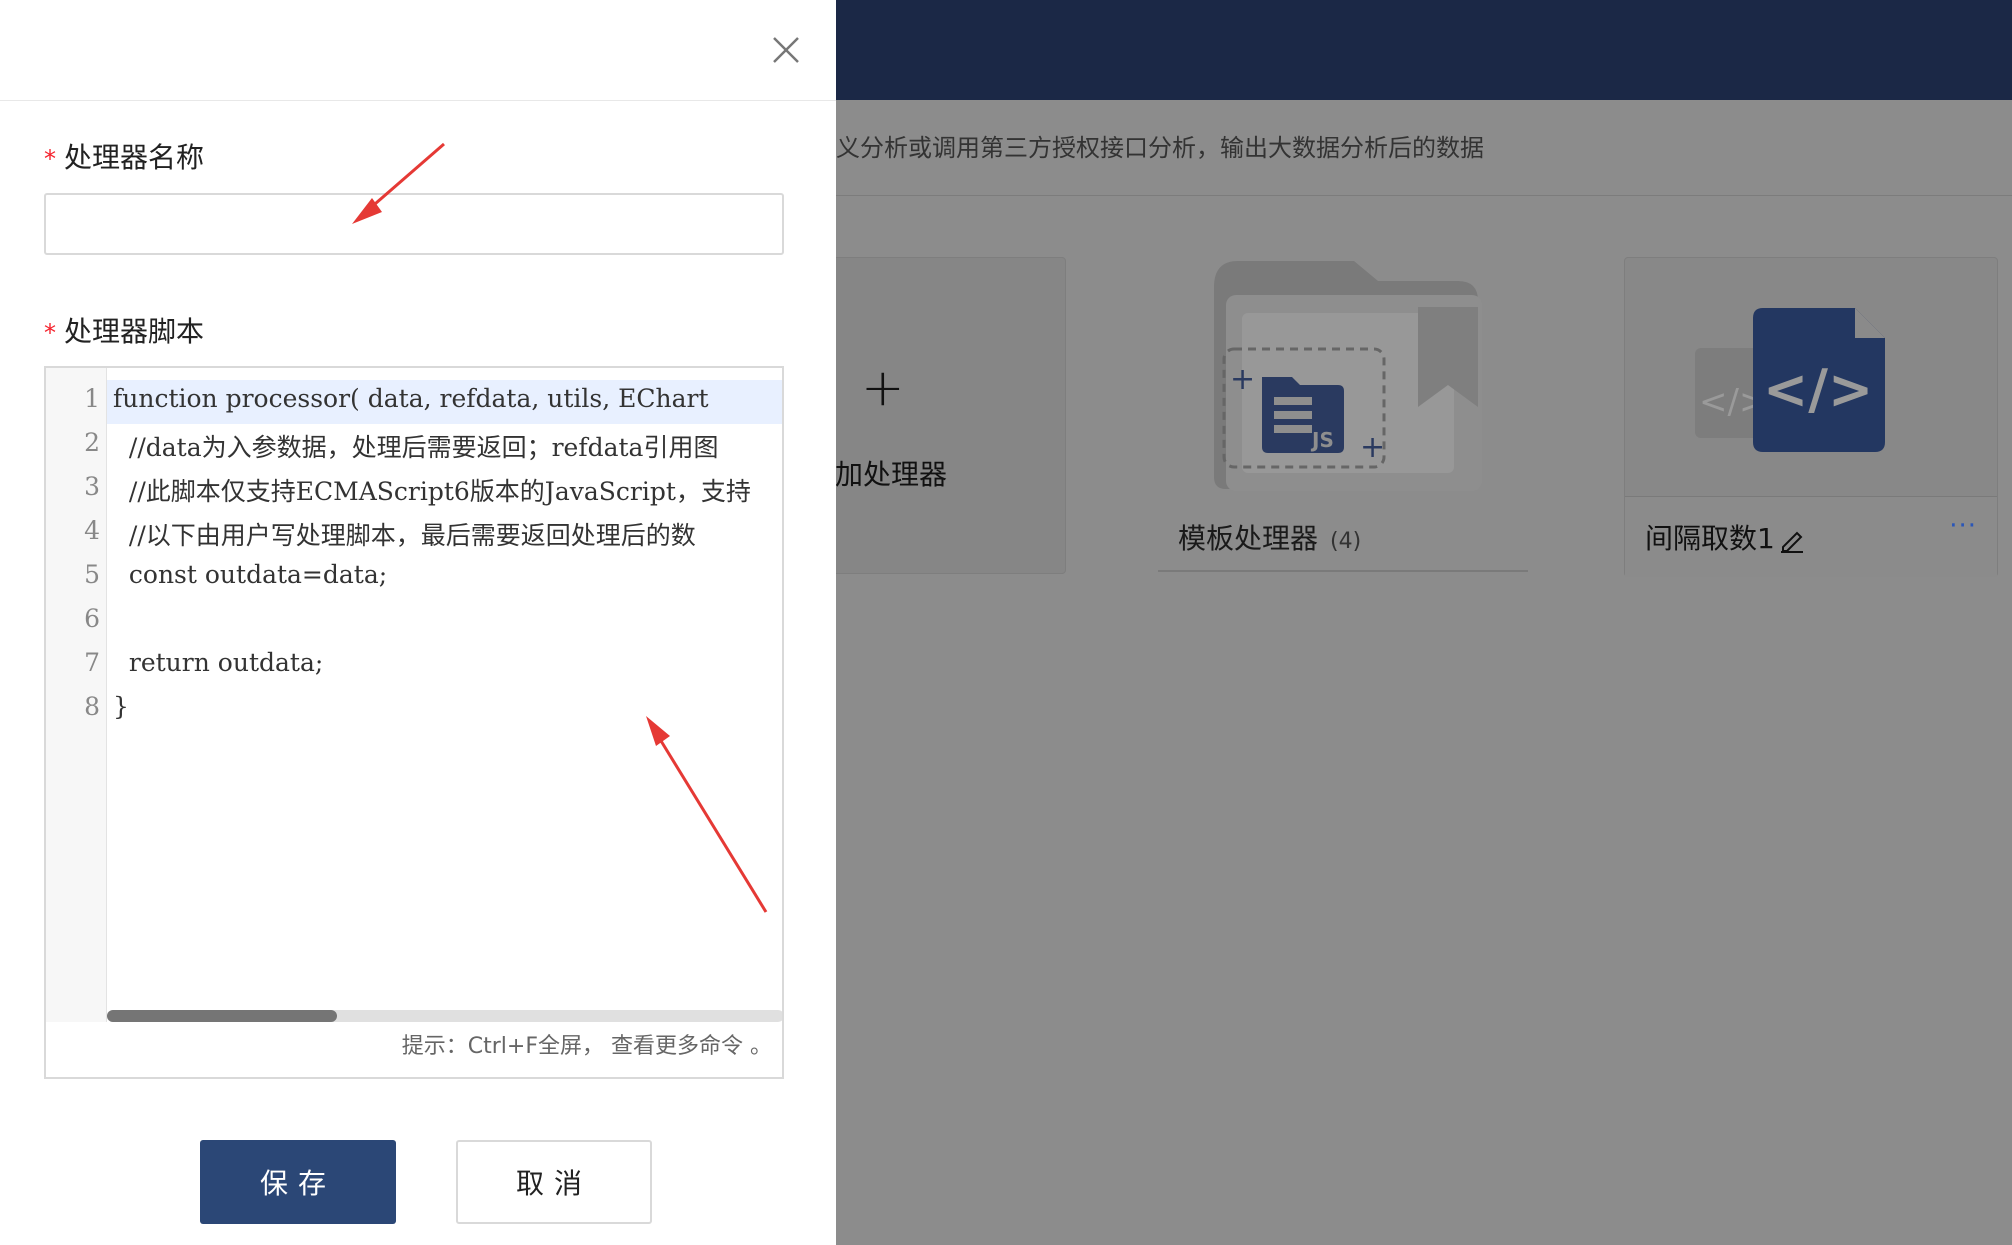  I want to click on template-processor-card: + + JS 模板处理器 (4), so click(1343, 414).